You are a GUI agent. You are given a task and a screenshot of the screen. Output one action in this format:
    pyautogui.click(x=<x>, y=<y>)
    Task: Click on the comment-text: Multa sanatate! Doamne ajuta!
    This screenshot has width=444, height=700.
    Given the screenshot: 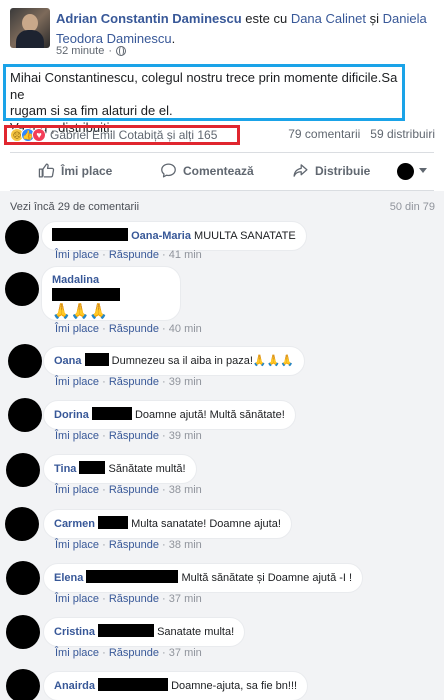 What is the action you would take?
    pyautogui.click(x=206, y=524)
    